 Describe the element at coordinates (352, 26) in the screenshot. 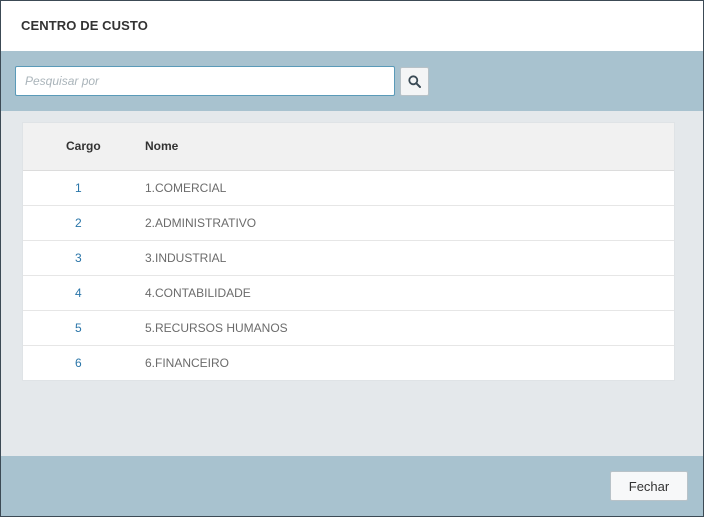

I see `modal-header: CENTRO DE CUSTO` at that location.